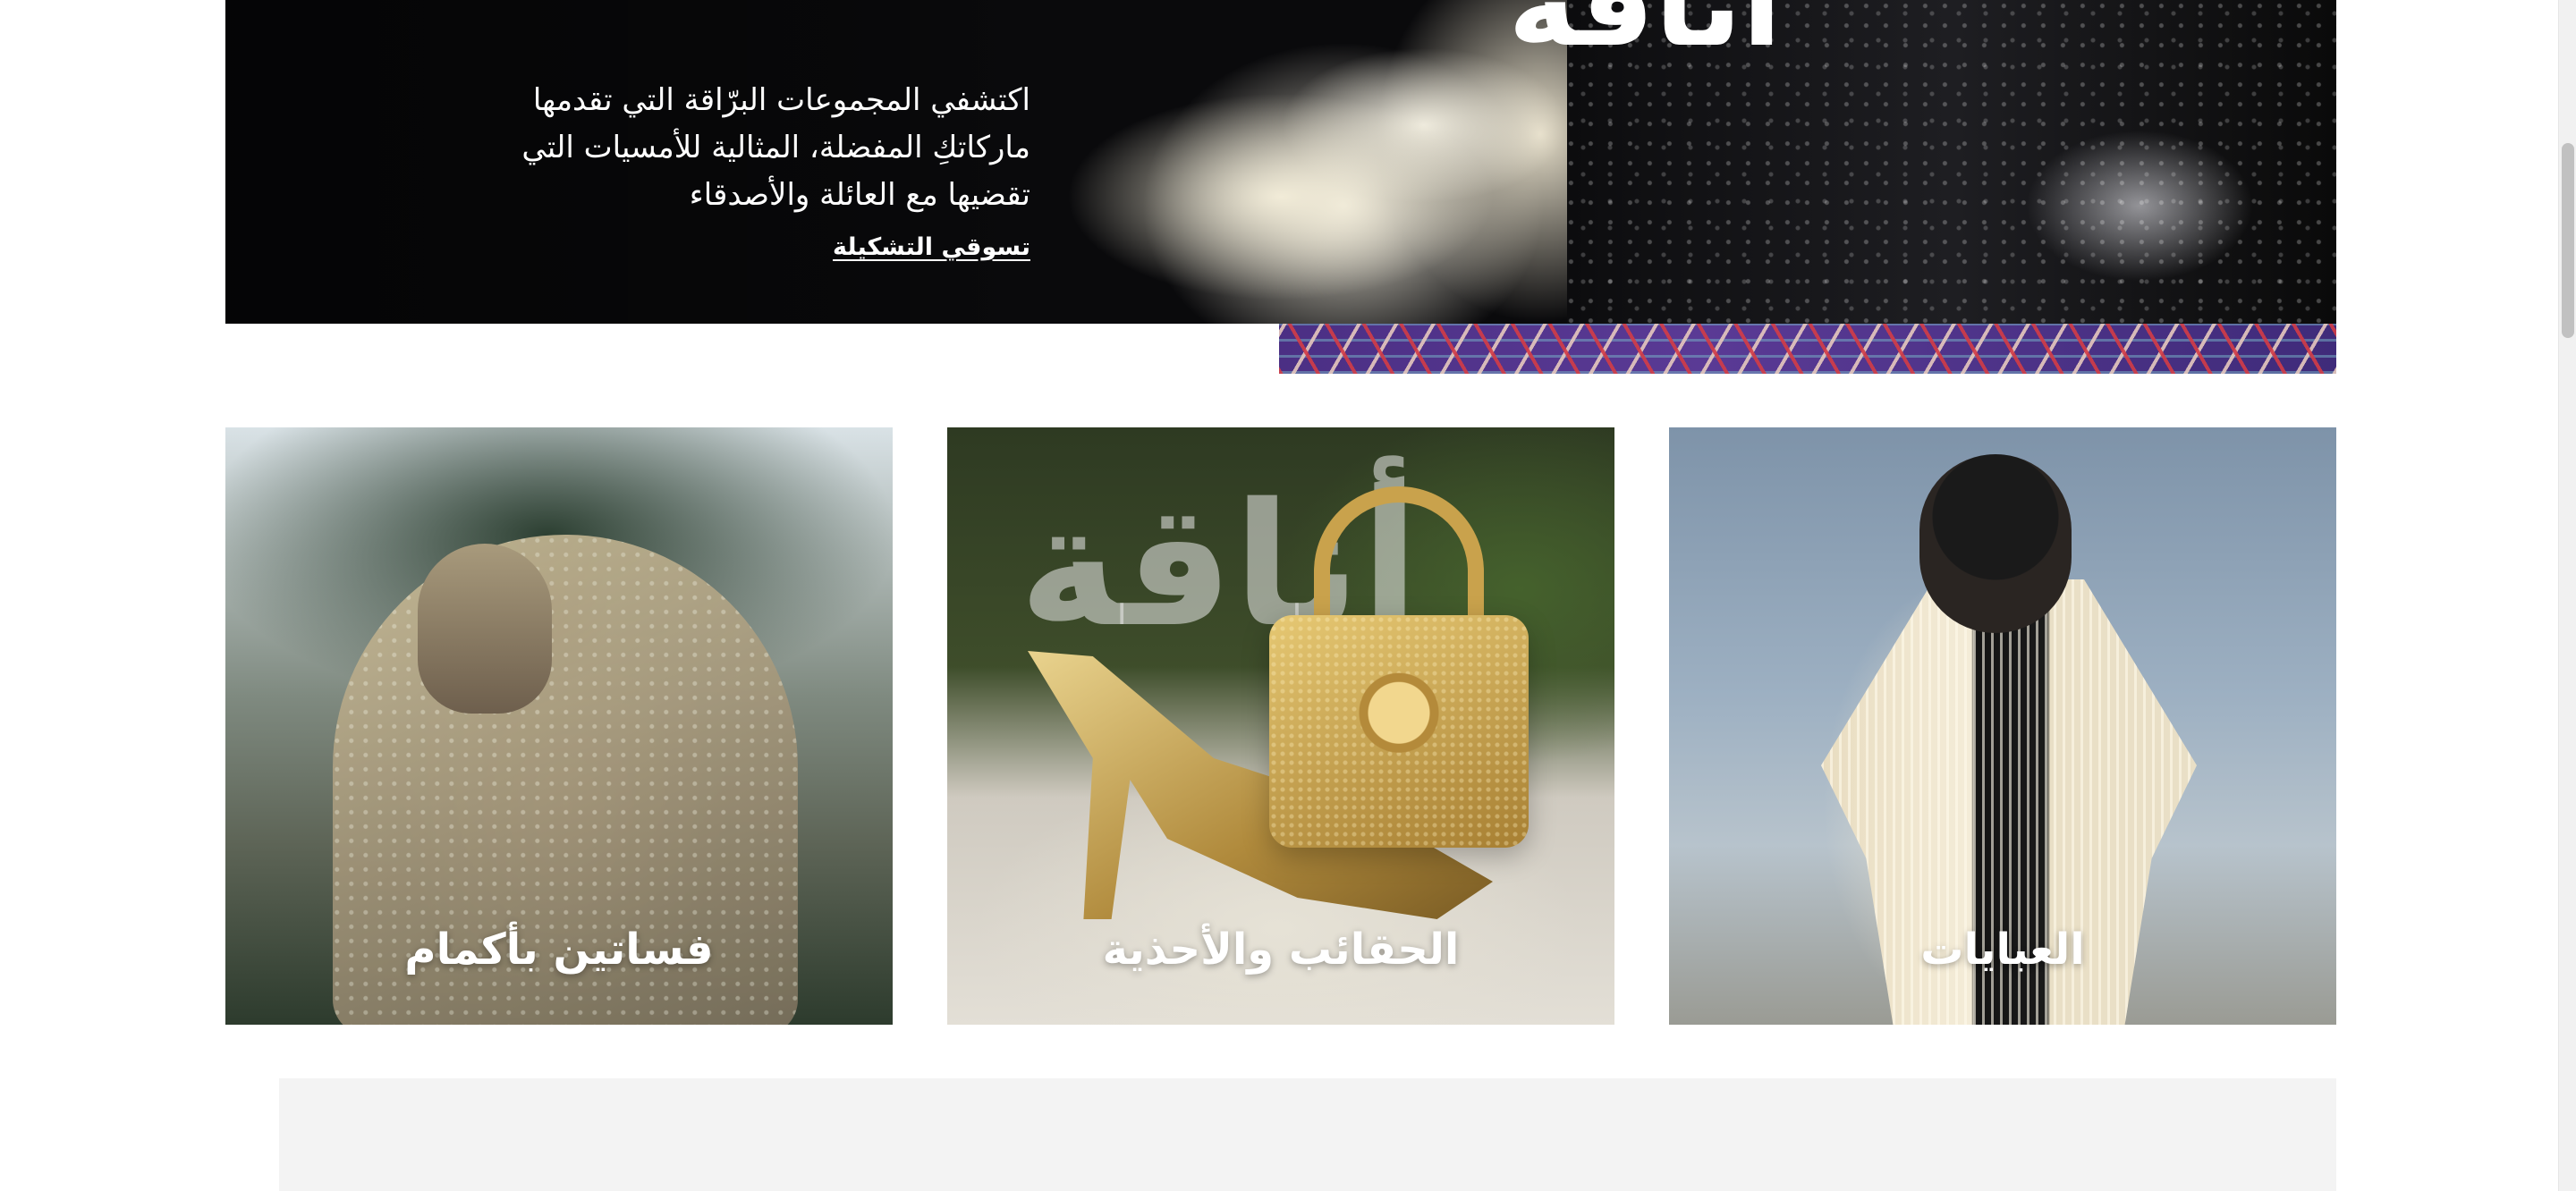 The width and height of the screenshot is (2576, 1191). I want to click on category-card-abayas: العبايات, so click(2002, 726).